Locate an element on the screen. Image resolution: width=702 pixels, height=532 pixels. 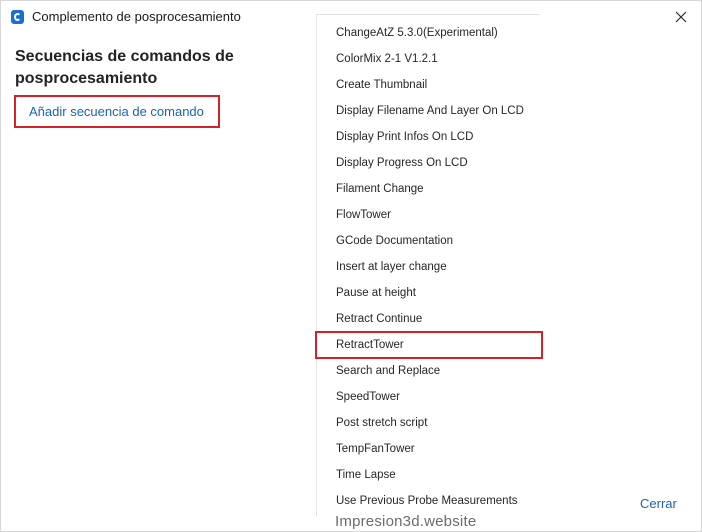
menu-item: Display Filename And Layer On LCD is located at coordinates (429, 111).